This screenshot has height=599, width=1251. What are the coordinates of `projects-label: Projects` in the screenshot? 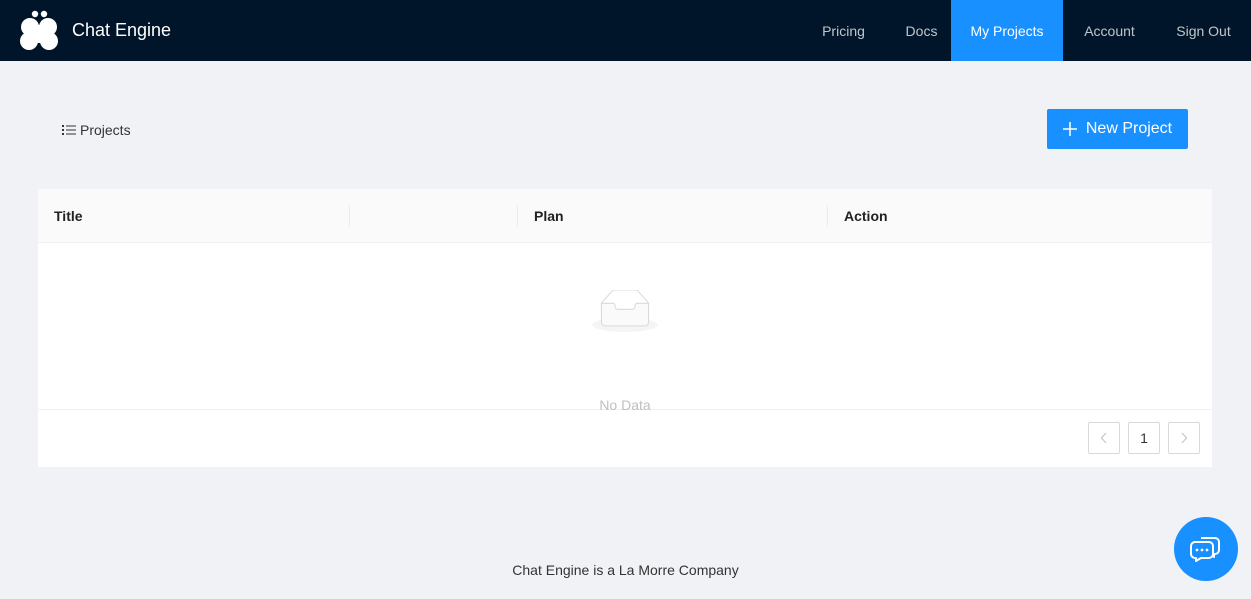 It's located at (105, 130).